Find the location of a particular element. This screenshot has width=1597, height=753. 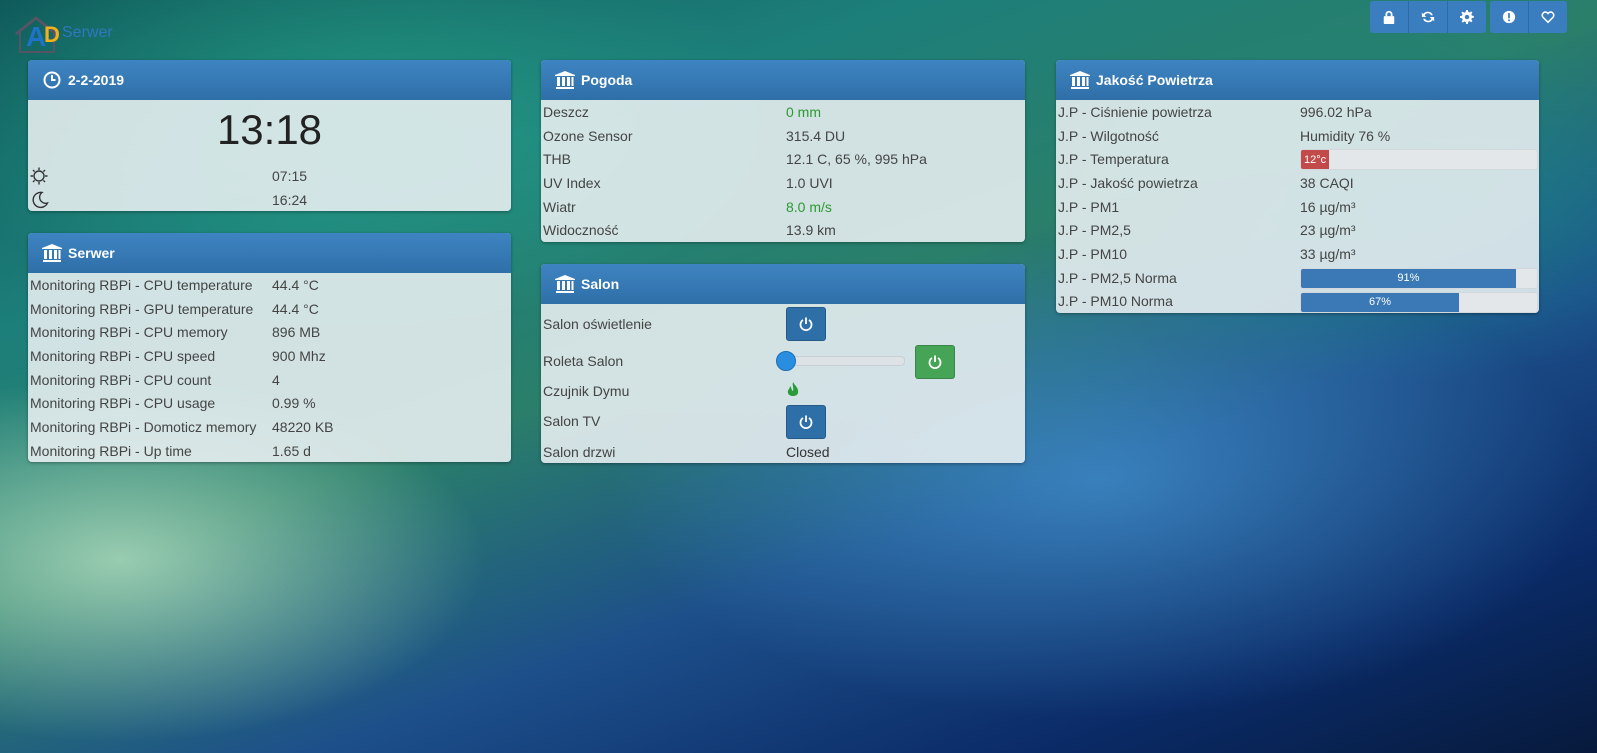

weather-row: THB 12.1 C, 65 %, 995 hPa is located at coordinates (783, 159).